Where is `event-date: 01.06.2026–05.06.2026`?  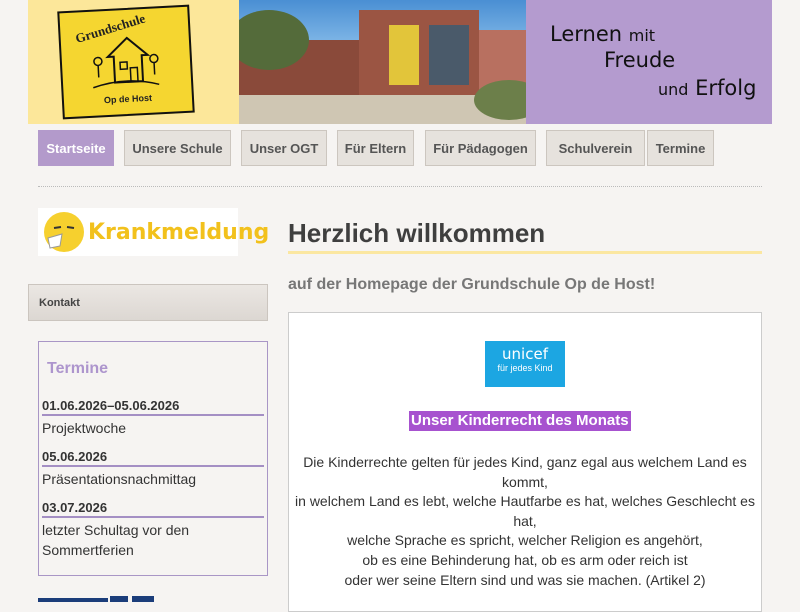 event-date: 01.06.2026–05.06.2026 is located at coordinates (153, 407).